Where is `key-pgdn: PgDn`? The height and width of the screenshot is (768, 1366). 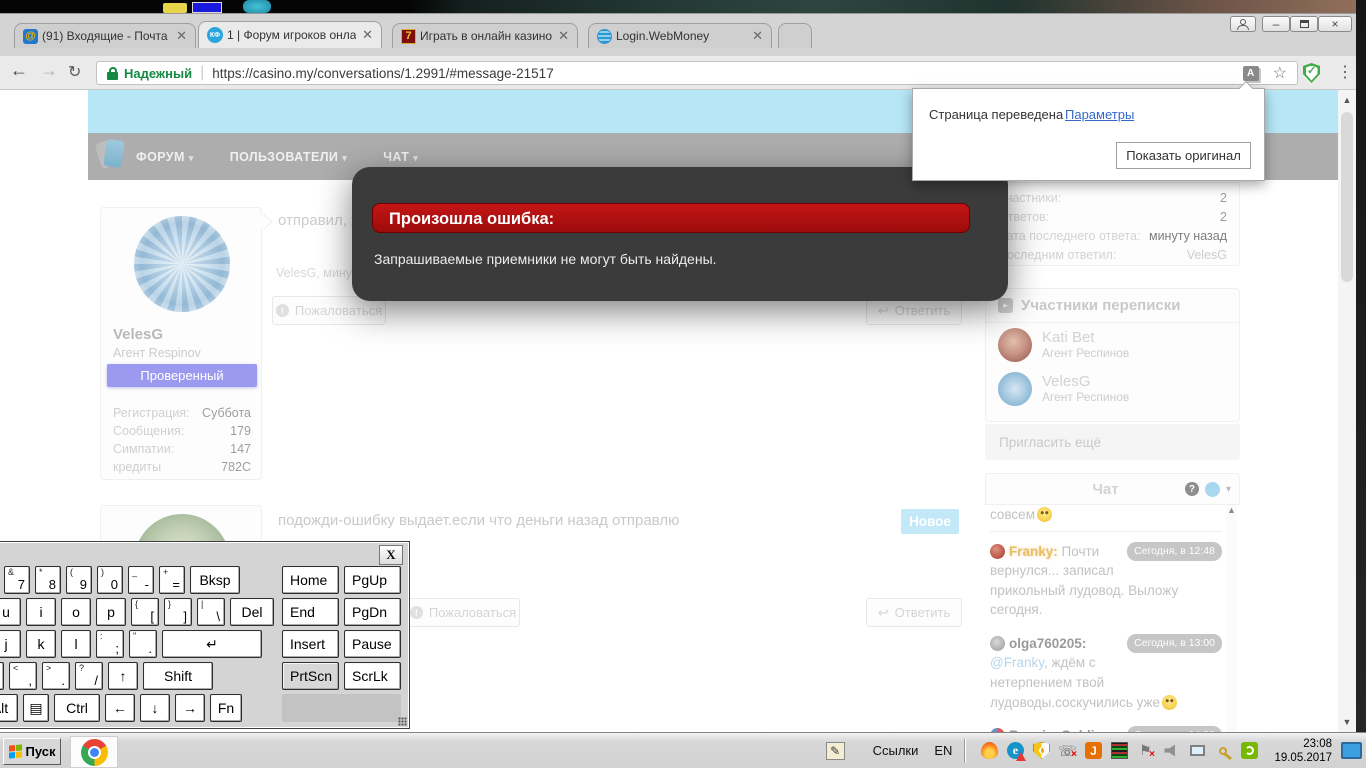 key-pgdn: PgDn is located at coordinates (372, 612).